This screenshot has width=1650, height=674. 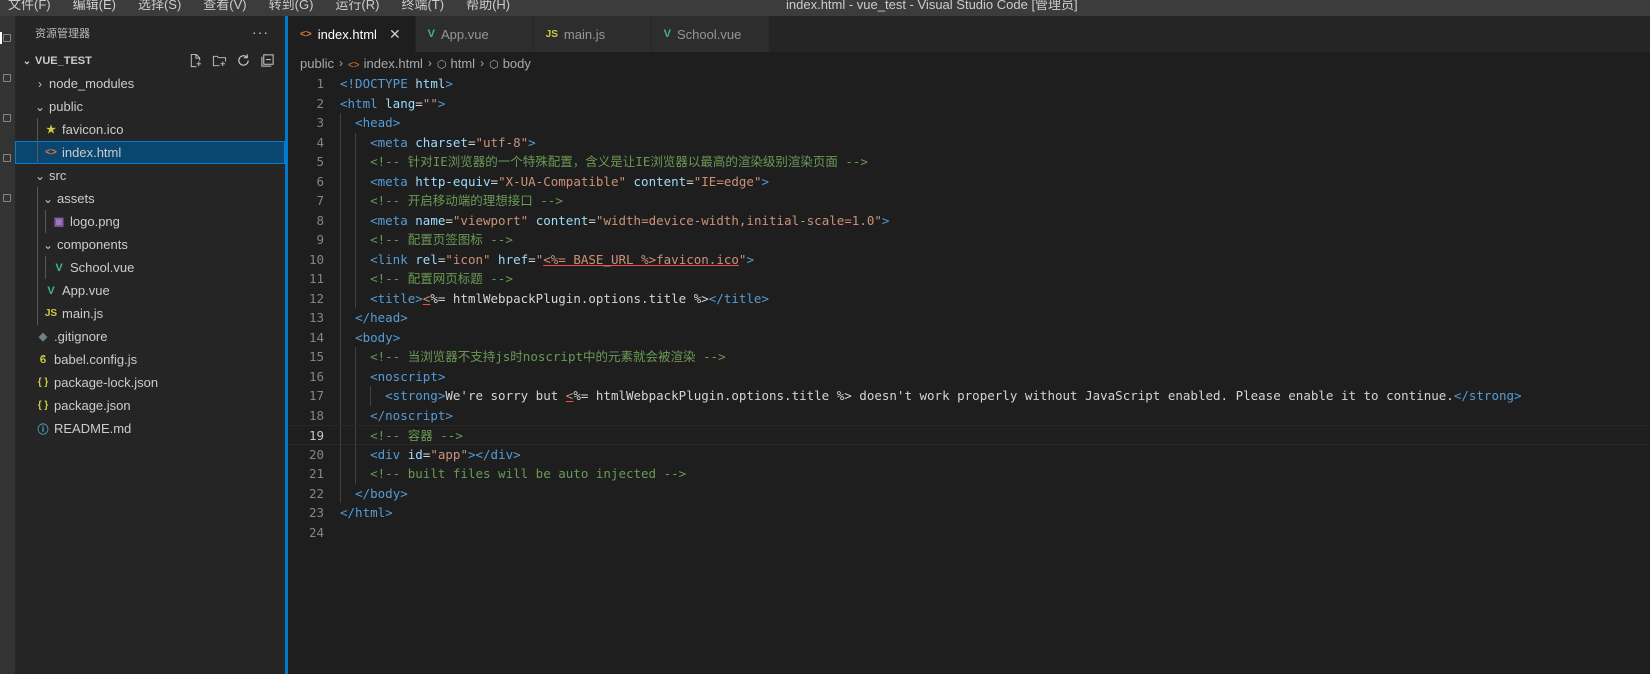 What do you see at coordinates (969, 357) in the screenshot?
I see `code-line: 15 <!-- 当浏览器不支持js时noscript中的元素就会被渲染 -->` at bounding box center [969, 357].